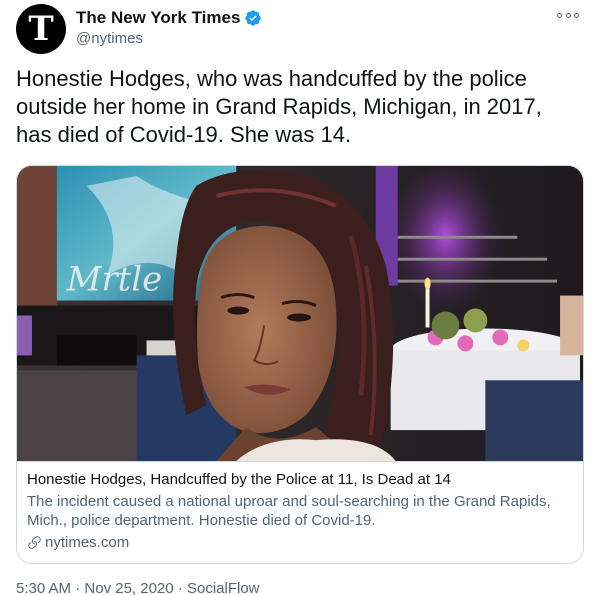 The width and height of the screenshot is (595, 595). Describe the element at coordinates (34, 542) in the screenshot. I see `link-icon` at that location.